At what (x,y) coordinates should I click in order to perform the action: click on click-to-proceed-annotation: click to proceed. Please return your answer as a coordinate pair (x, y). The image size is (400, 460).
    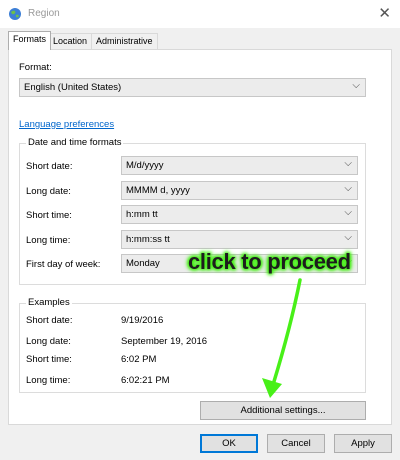
    Looking at the image, I should click on (269, 261).